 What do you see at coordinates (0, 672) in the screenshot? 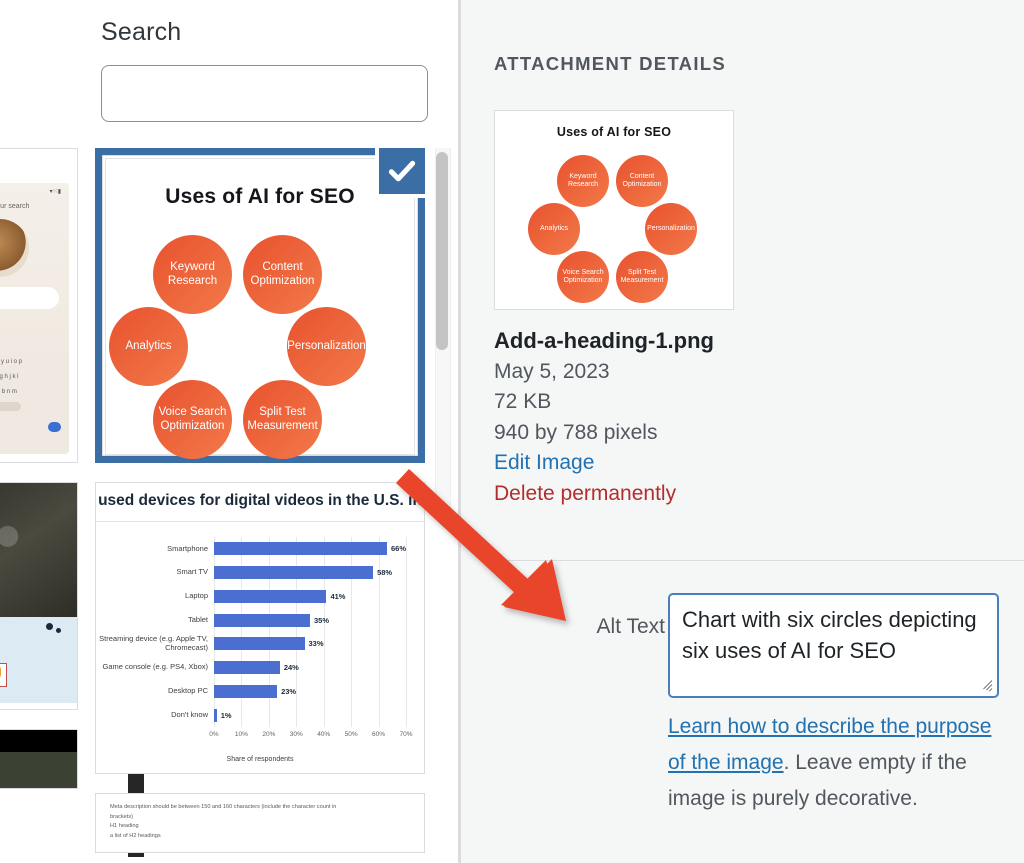
I see `star-icon` at bounding box center [0, 672].